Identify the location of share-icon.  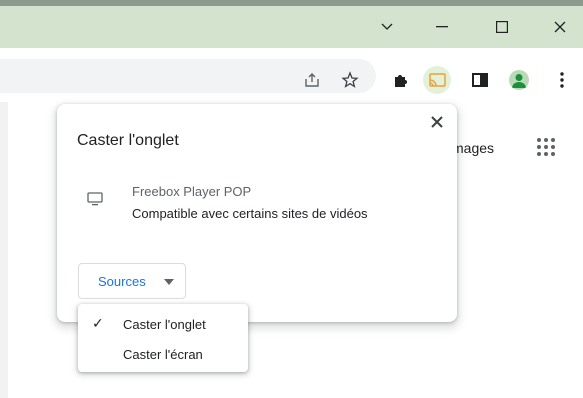
(312, 80).